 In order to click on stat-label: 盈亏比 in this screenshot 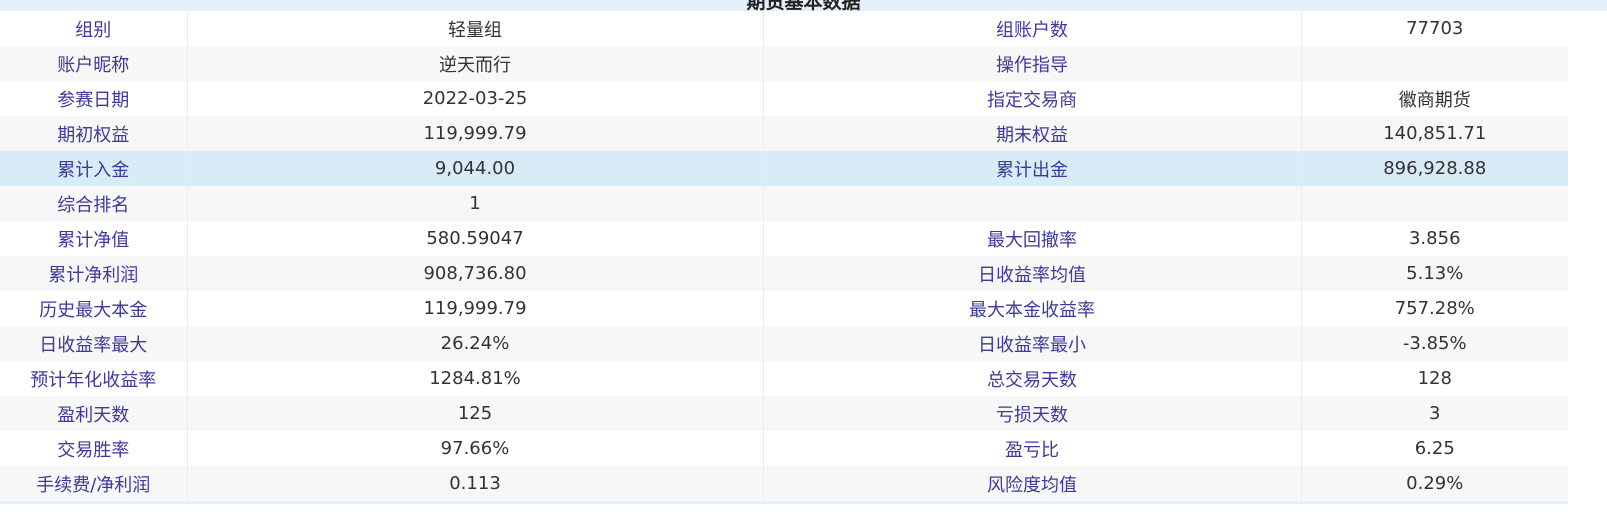, I will do `click(1032, 448)`.